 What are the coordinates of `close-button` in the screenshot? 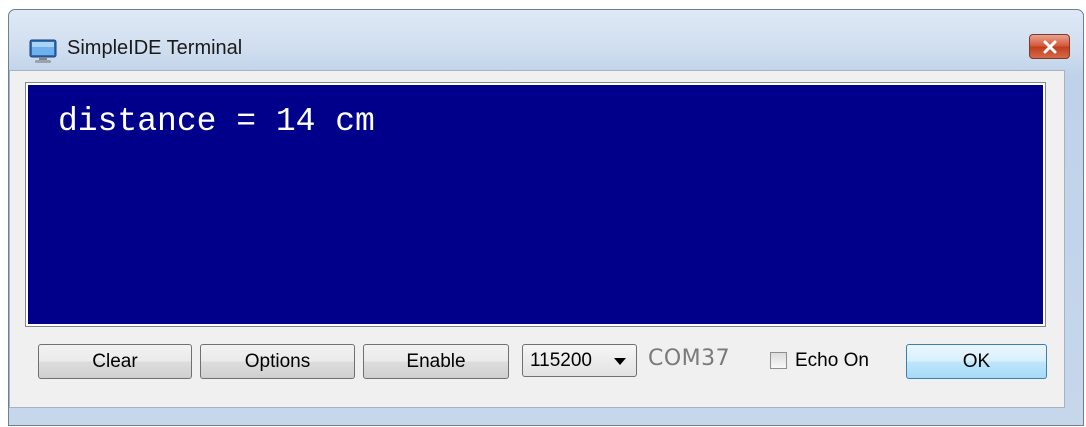 It's located at (1049, 46).